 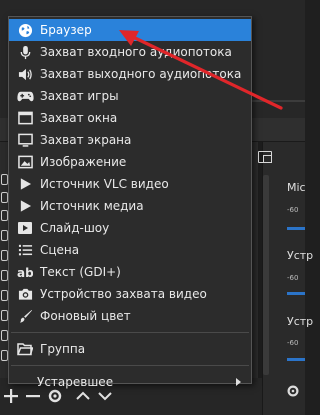 I want to click on menu-item-display-capture: Захват экрана, so click(x=130, y=140).